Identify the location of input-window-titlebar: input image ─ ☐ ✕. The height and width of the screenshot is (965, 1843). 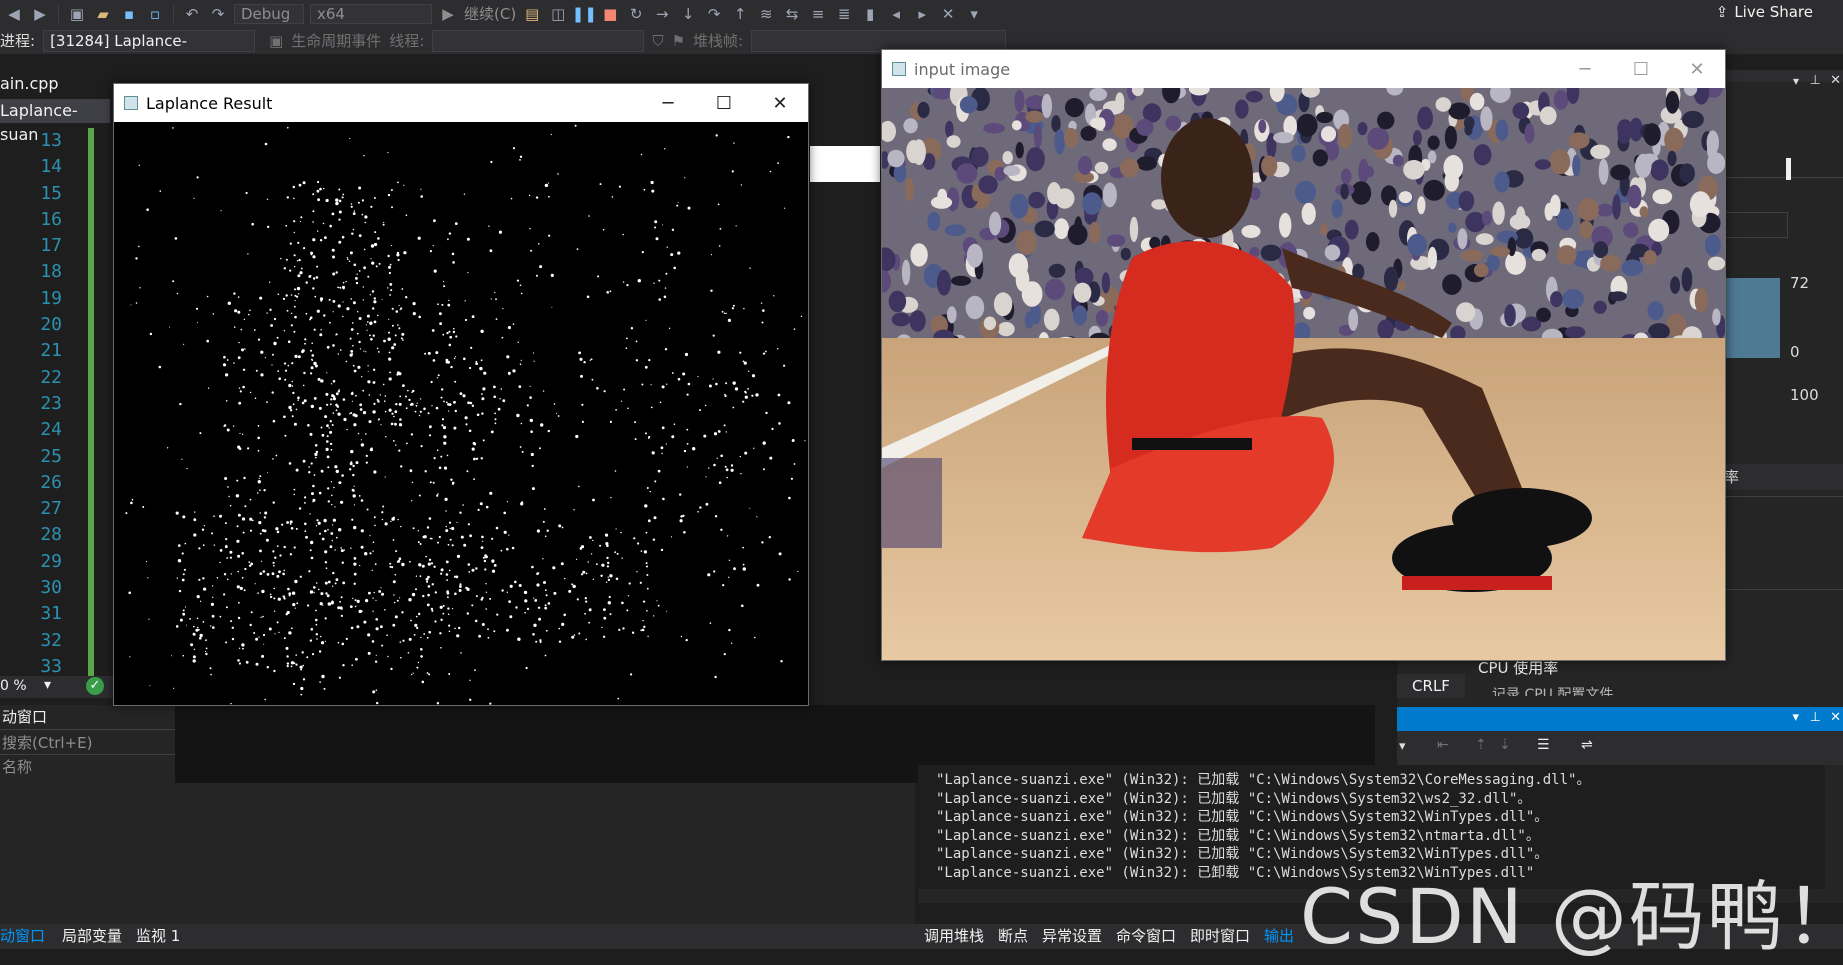
(1303, 69).